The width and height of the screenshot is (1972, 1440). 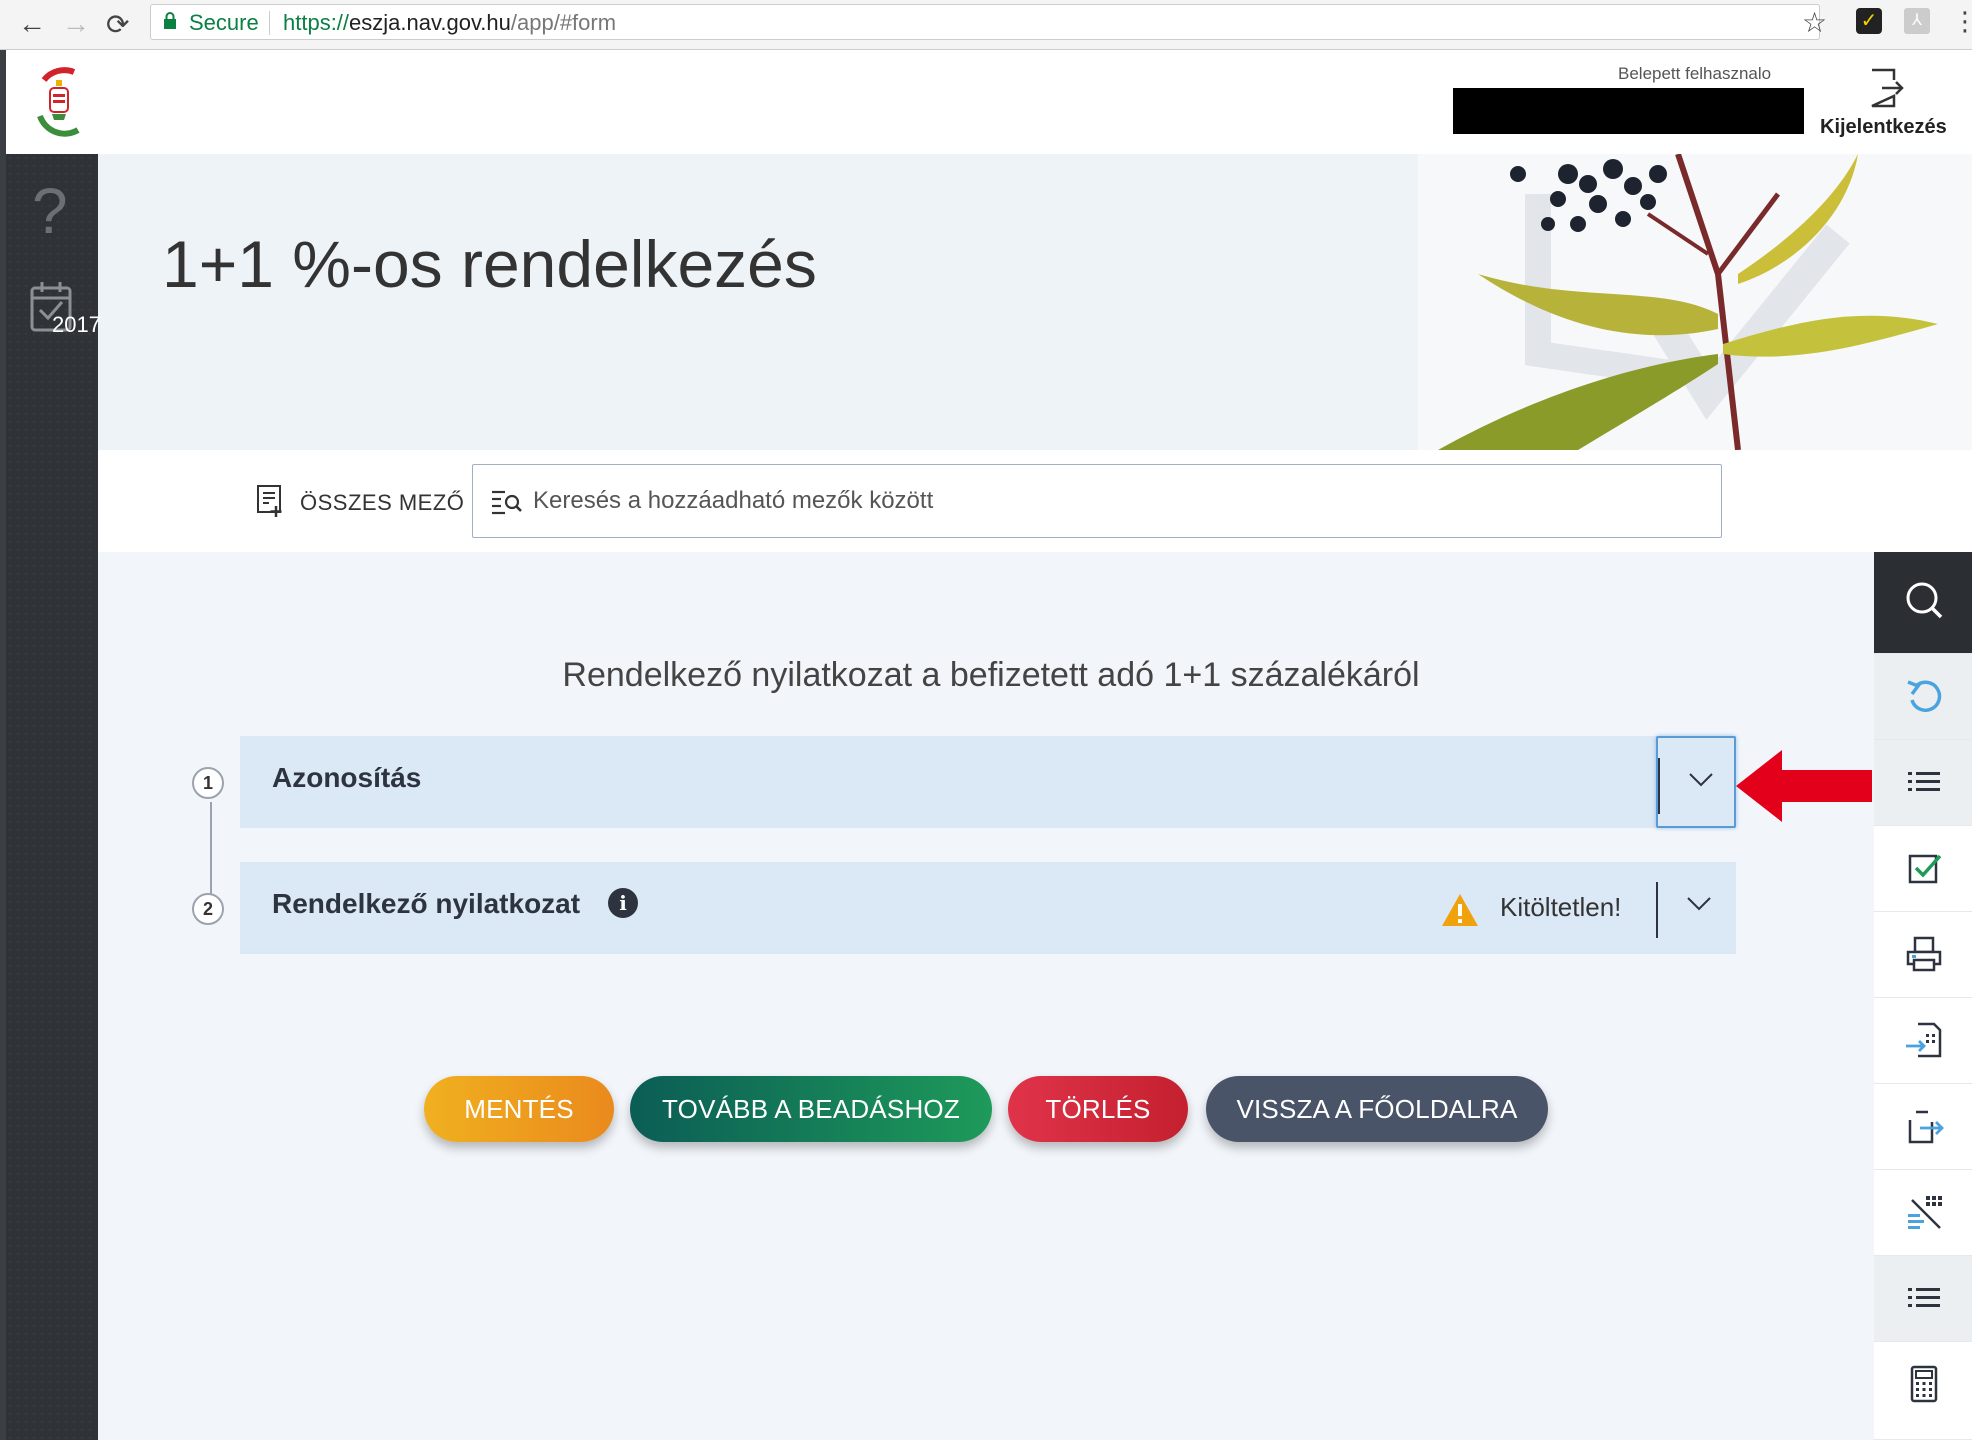 I want to click on left-sidebar: ? 2017, so click(x=53, y=797).